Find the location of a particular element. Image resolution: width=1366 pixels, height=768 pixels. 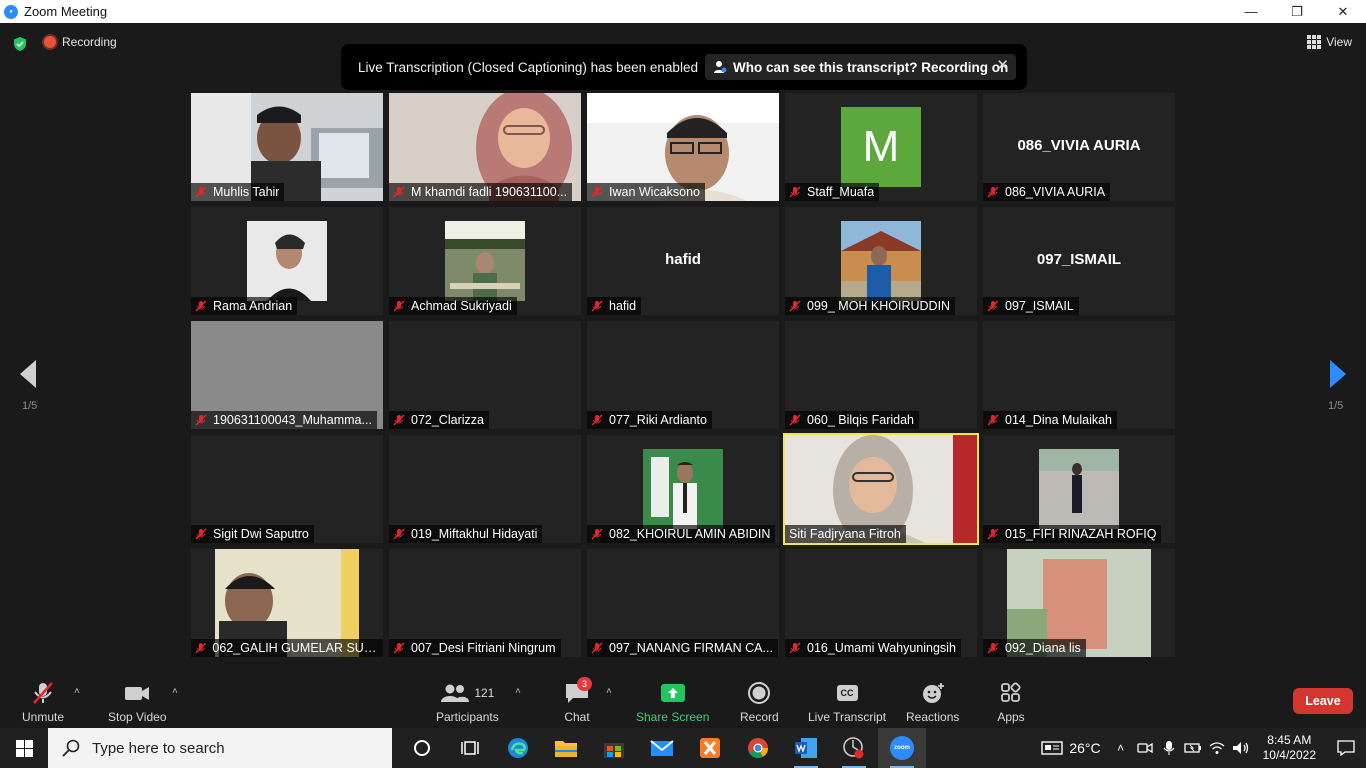

battery-icon is located at coordinates (1193, 748).